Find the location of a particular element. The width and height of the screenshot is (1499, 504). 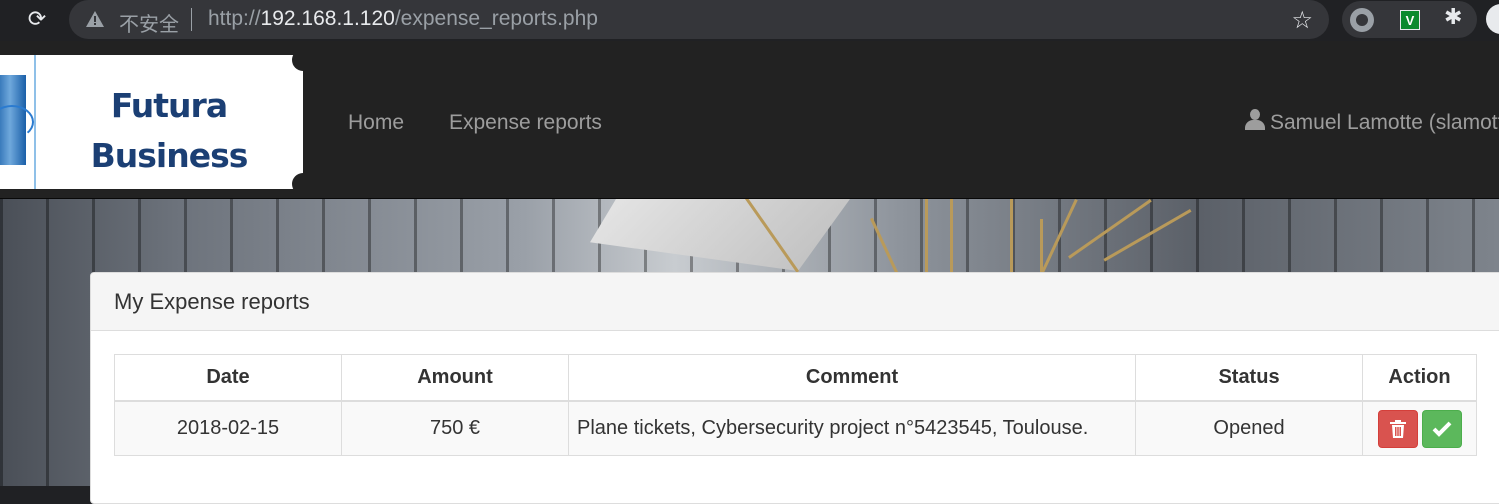

table-header-row: Date Amount Comment Status Action is located at coordinates (795, 378).